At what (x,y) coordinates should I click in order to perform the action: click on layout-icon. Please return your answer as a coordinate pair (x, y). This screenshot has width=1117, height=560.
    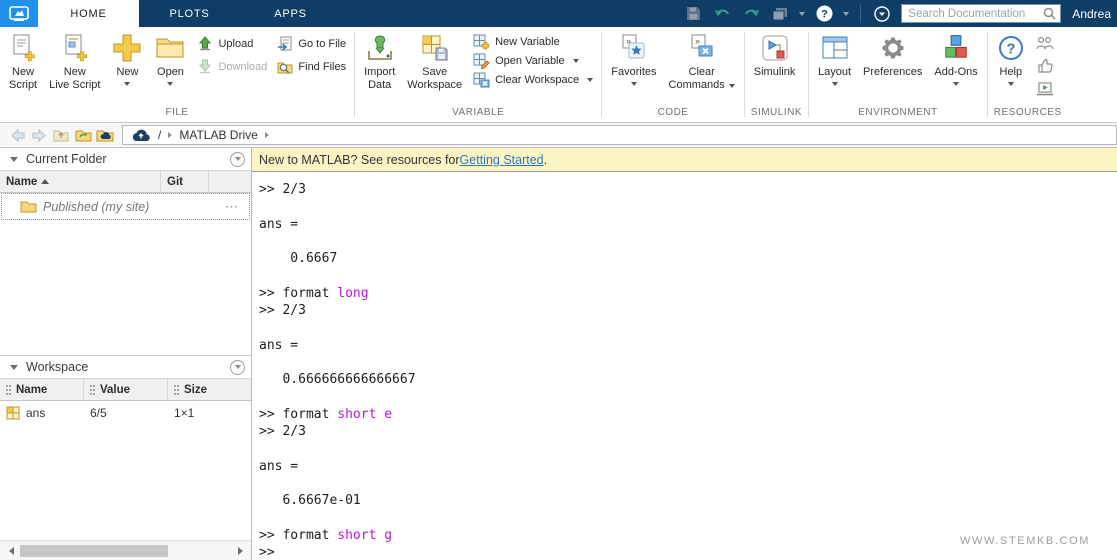
    Looking at the image, I should click on (835, 48).